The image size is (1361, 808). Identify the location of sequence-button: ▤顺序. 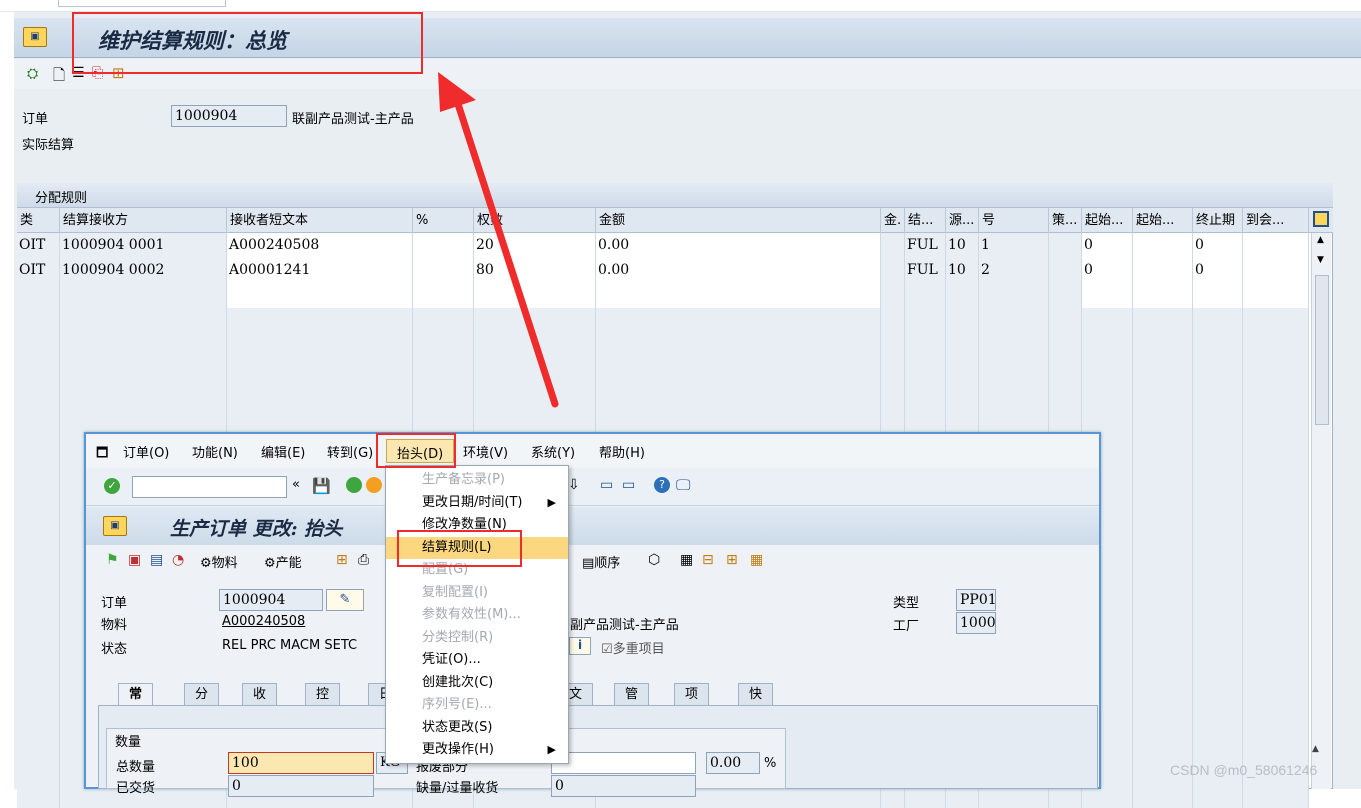
(601, 561).